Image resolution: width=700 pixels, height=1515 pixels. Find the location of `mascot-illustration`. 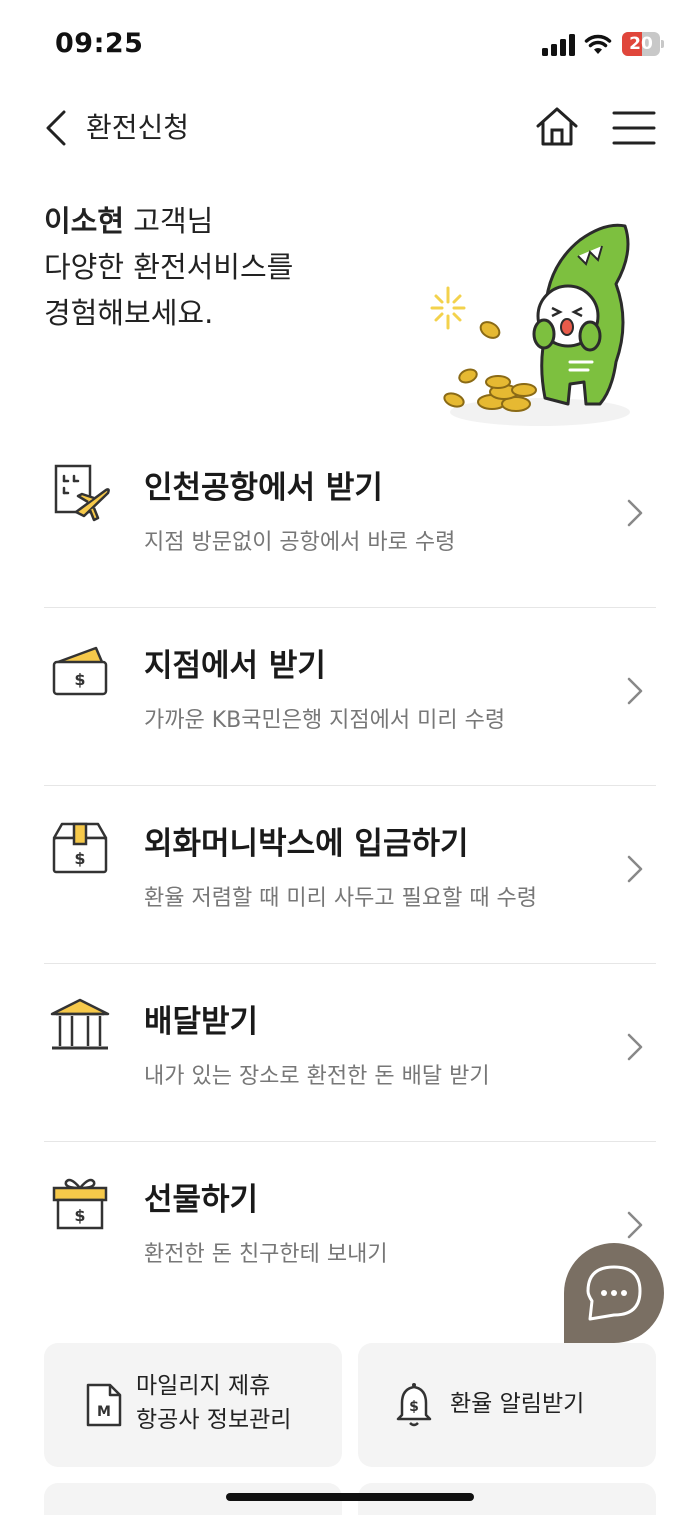

mascot-illustration is located at coordinates (530, 324).